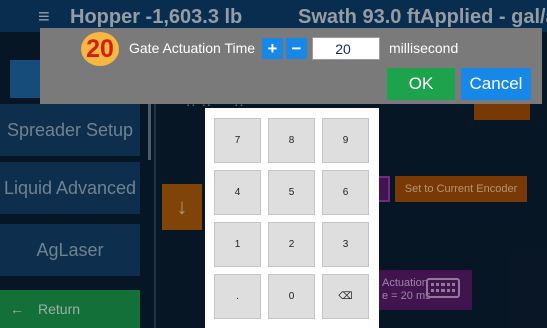  I want to click on step-badge: 20, so click(100, 49).